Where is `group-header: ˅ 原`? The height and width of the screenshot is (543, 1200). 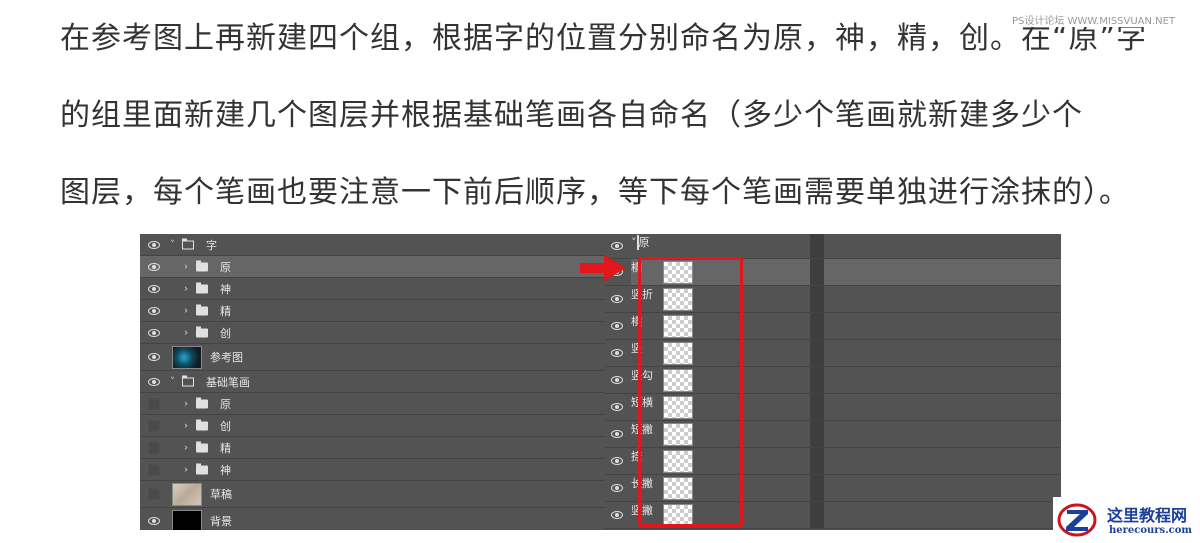
group-header: ˅ 原 is located at coordinates (731, 246).